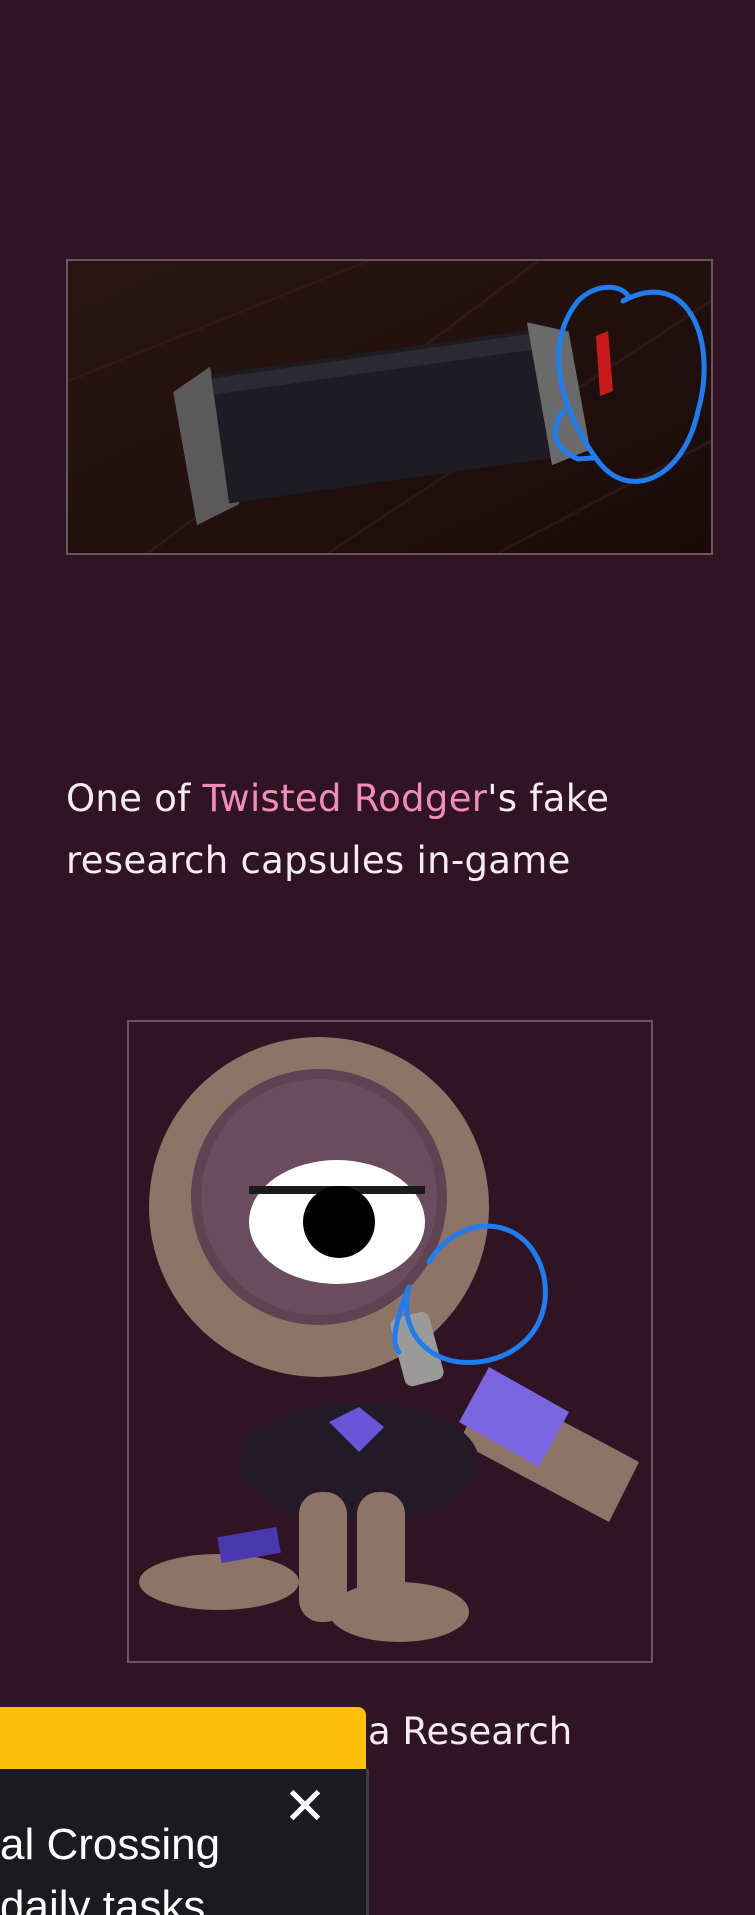  I want to click on second-image-caption: a Research, so click(470, 1731).